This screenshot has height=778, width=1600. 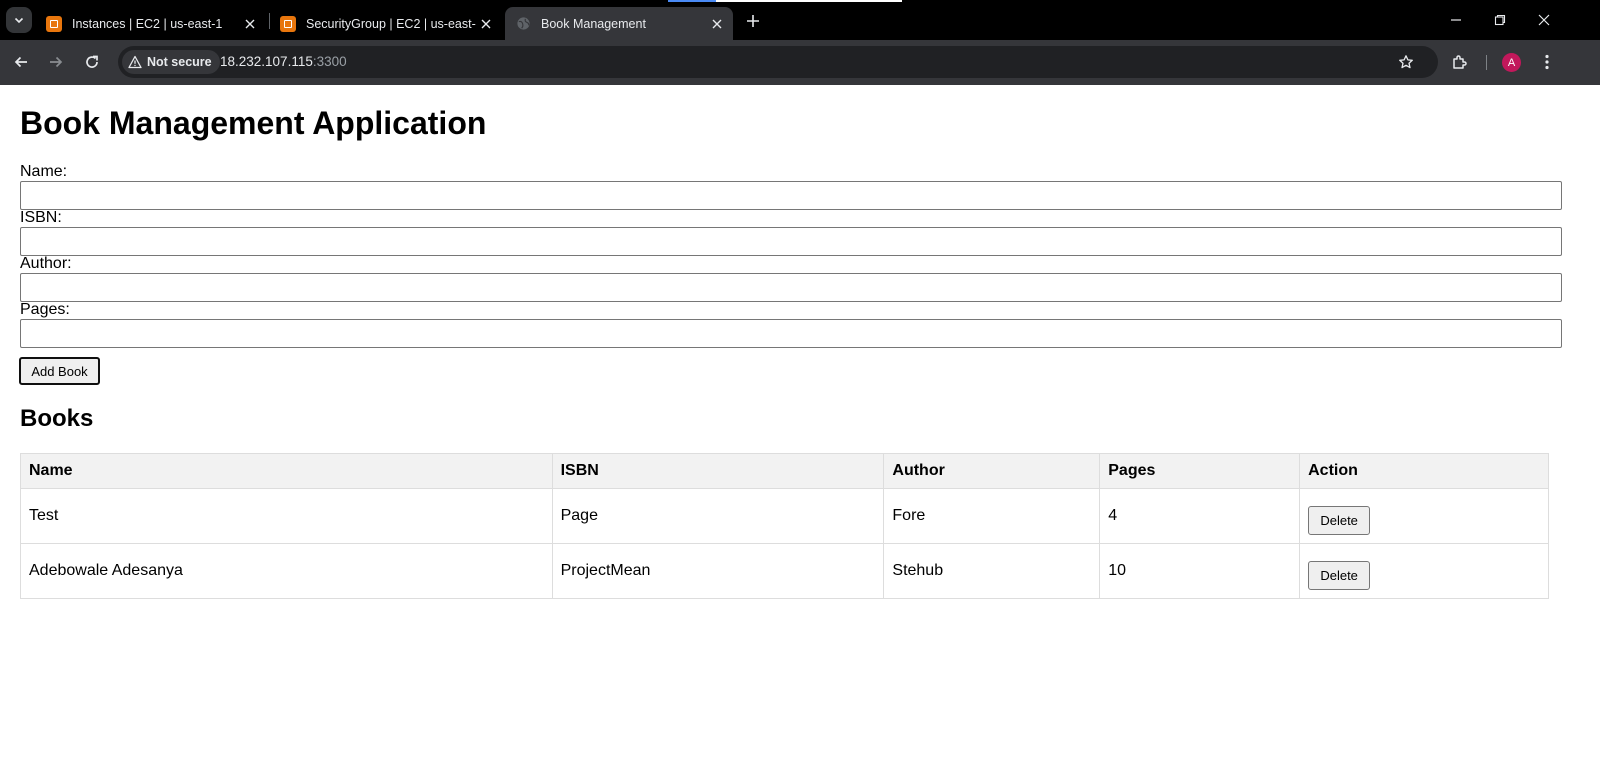 I want to click on name-input, so click(x=791, y=195).